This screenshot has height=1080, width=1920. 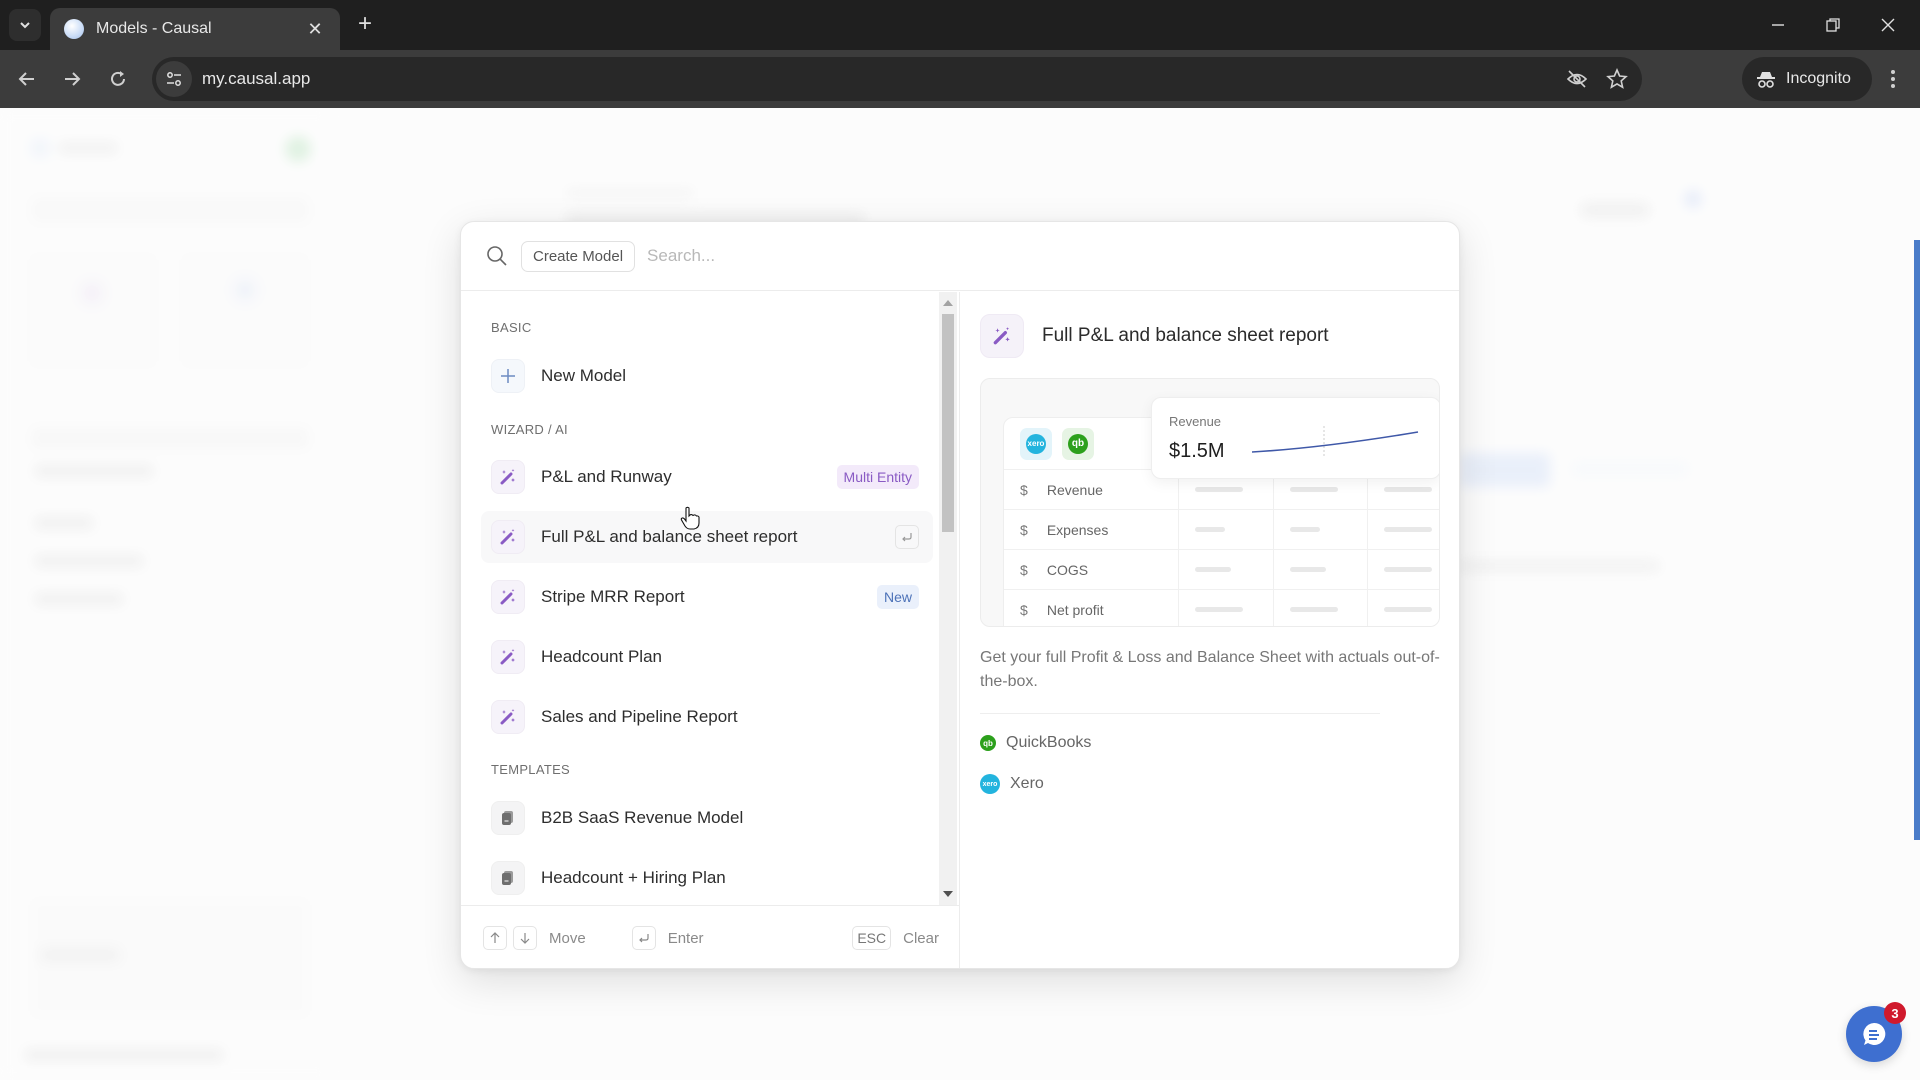 What do you see at coordinates (877, 477) in the screenshot?
I see `multi-entity-badge: Multi Entity` at bounding box center [877, 477].